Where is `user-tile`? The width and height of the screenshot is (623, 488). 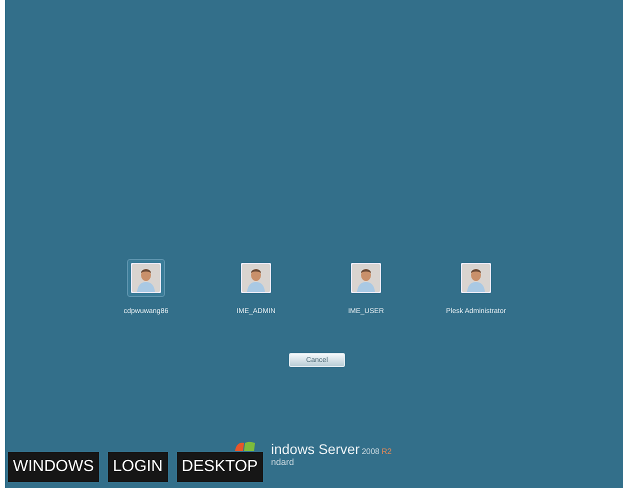
user-tile is located at coordinates (146, 278).